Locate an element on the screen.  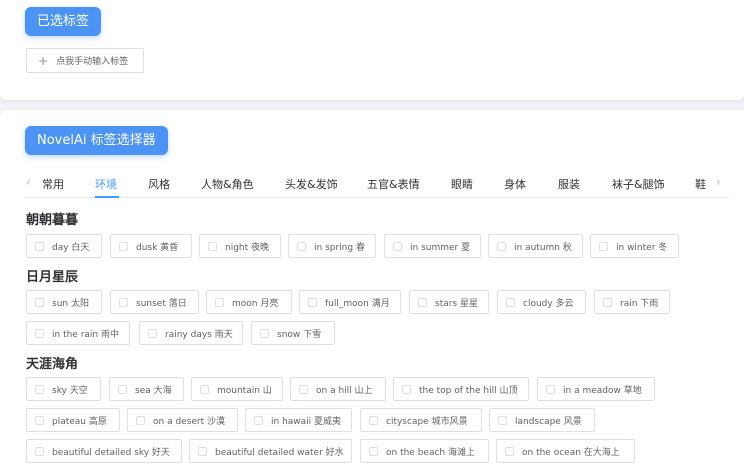
tag-chip: on the ocean 在大海上 is located at coordinates (565, 451).